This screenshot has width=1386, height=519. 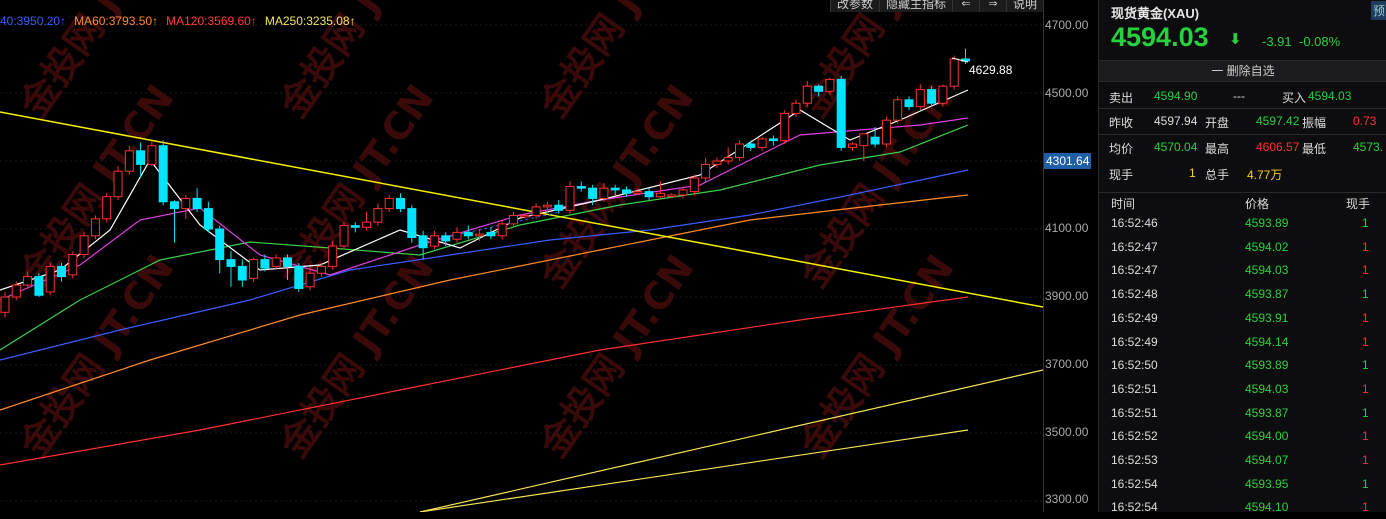 What do you see at coordinates (1242, 365) in the screenshot?
I see `trade-row: 16:52:50 4593.89 1` at bounding box center [1242, 365].